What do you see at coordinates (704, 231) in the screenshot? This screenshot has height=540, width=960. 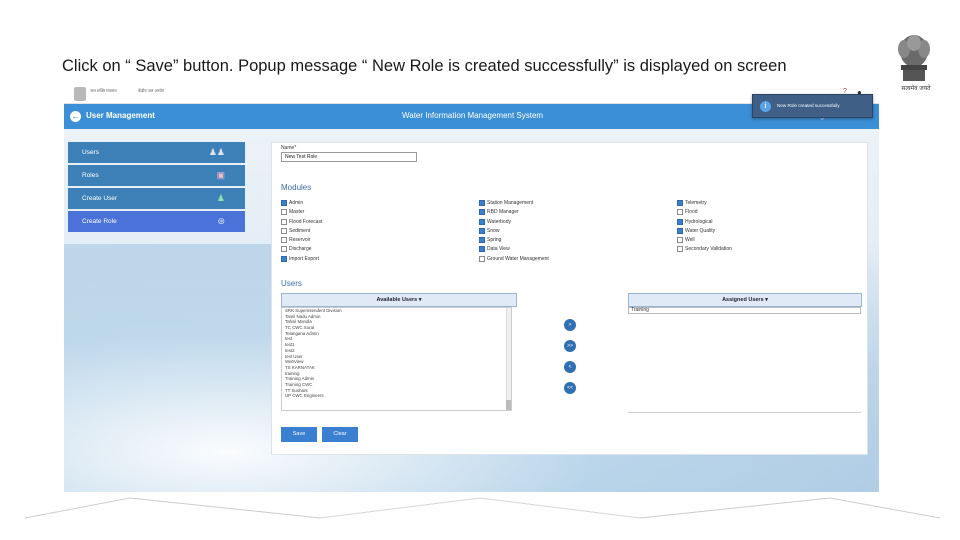 I see `module-option: Water Quality` at bounding box center [704, 231].